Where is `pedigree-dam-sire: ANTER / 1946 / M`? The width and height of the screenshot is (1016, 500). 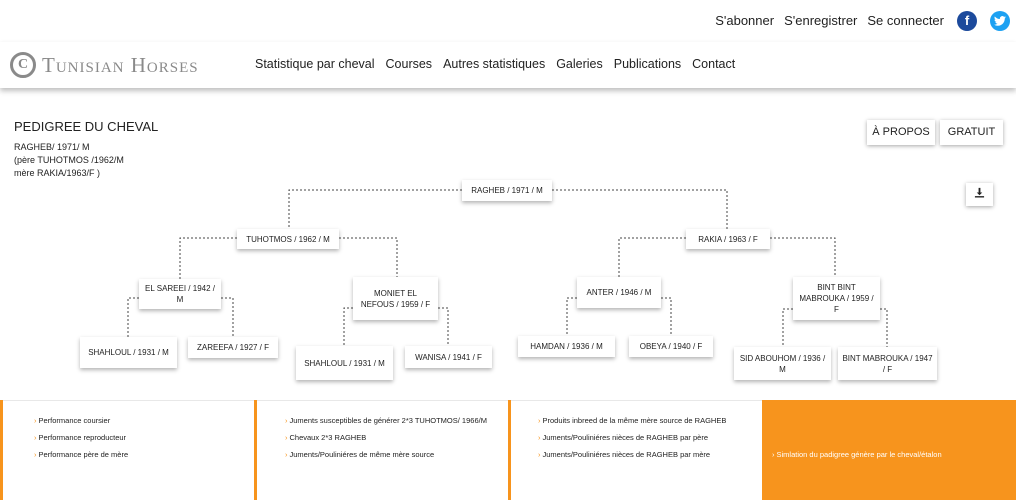
pedigree-dam-sire: ANTER / 1946 / M is located at coordinates (619, 292).